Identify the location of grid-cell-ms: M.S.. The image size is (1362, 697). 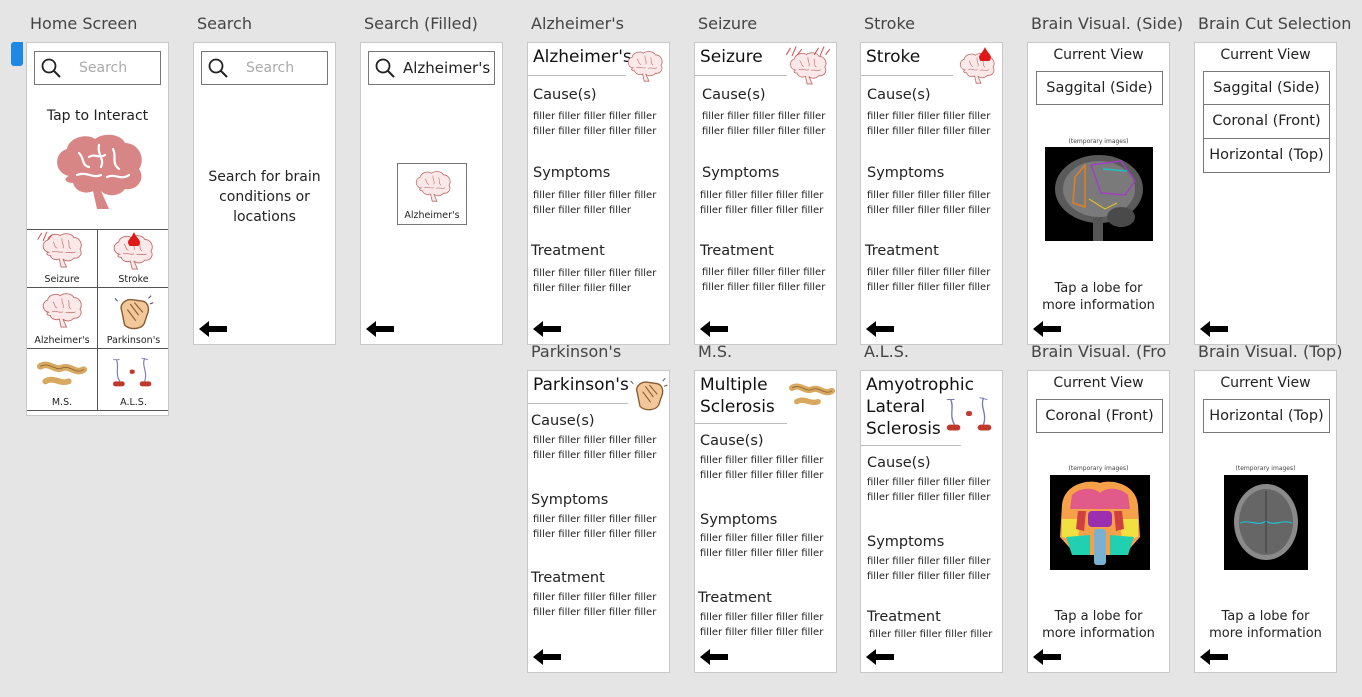
(62, 380).